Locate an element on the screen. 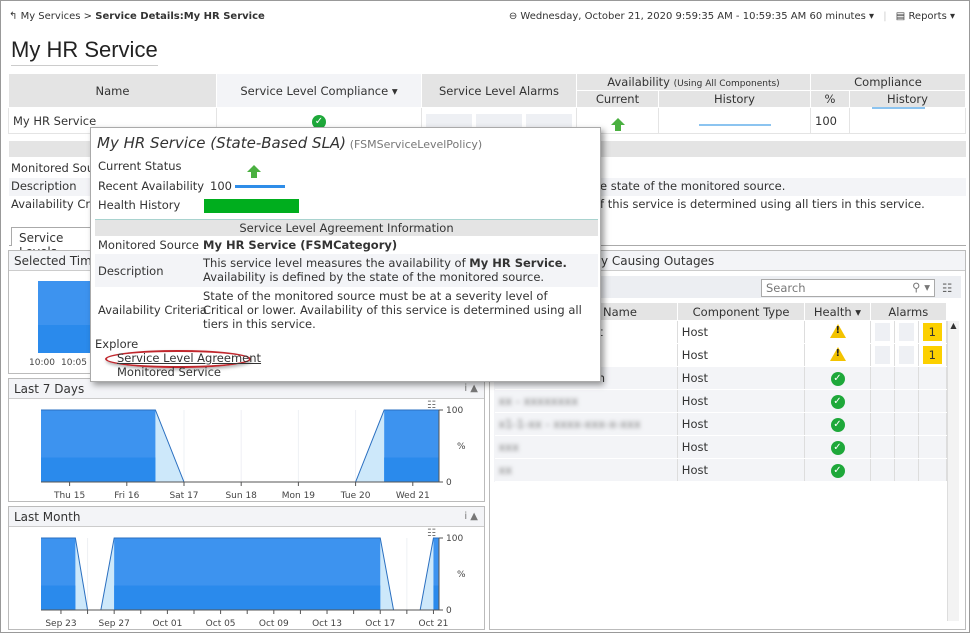 The image size is (970, 633). col-compliance-group: Compliance is located at coordinates (888, 82).